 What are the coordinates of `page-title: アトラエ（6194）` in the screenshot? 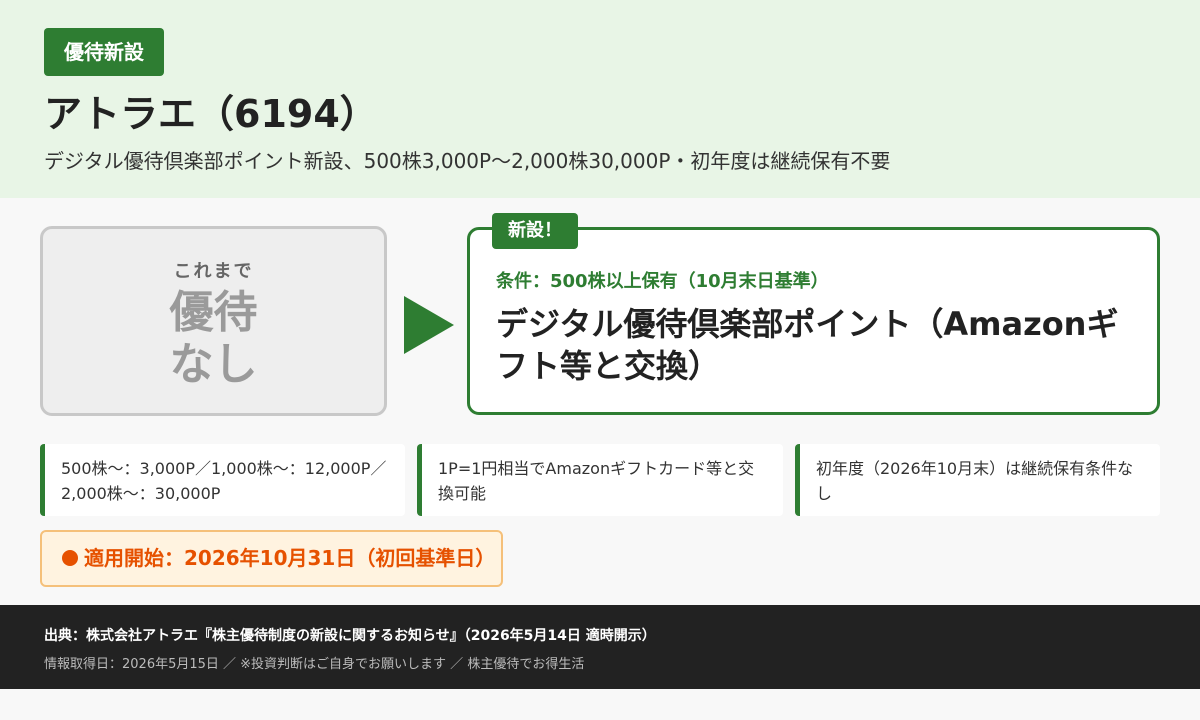 It's located at (211, 114).